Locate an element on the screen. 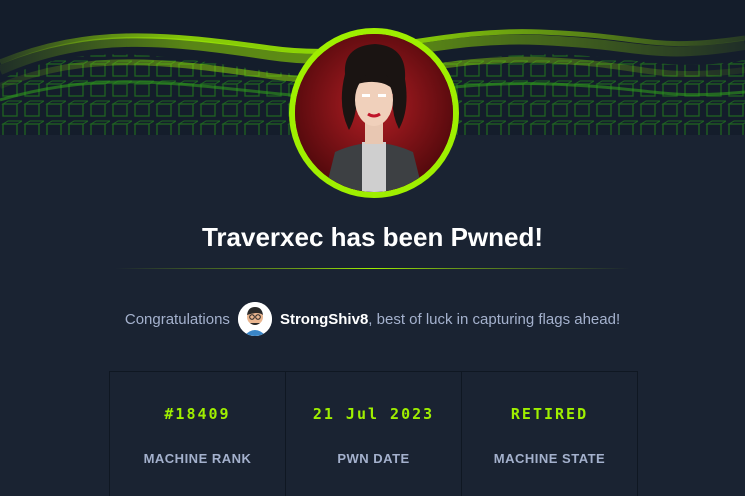  user-avatar is located at coordinates (254, 319).